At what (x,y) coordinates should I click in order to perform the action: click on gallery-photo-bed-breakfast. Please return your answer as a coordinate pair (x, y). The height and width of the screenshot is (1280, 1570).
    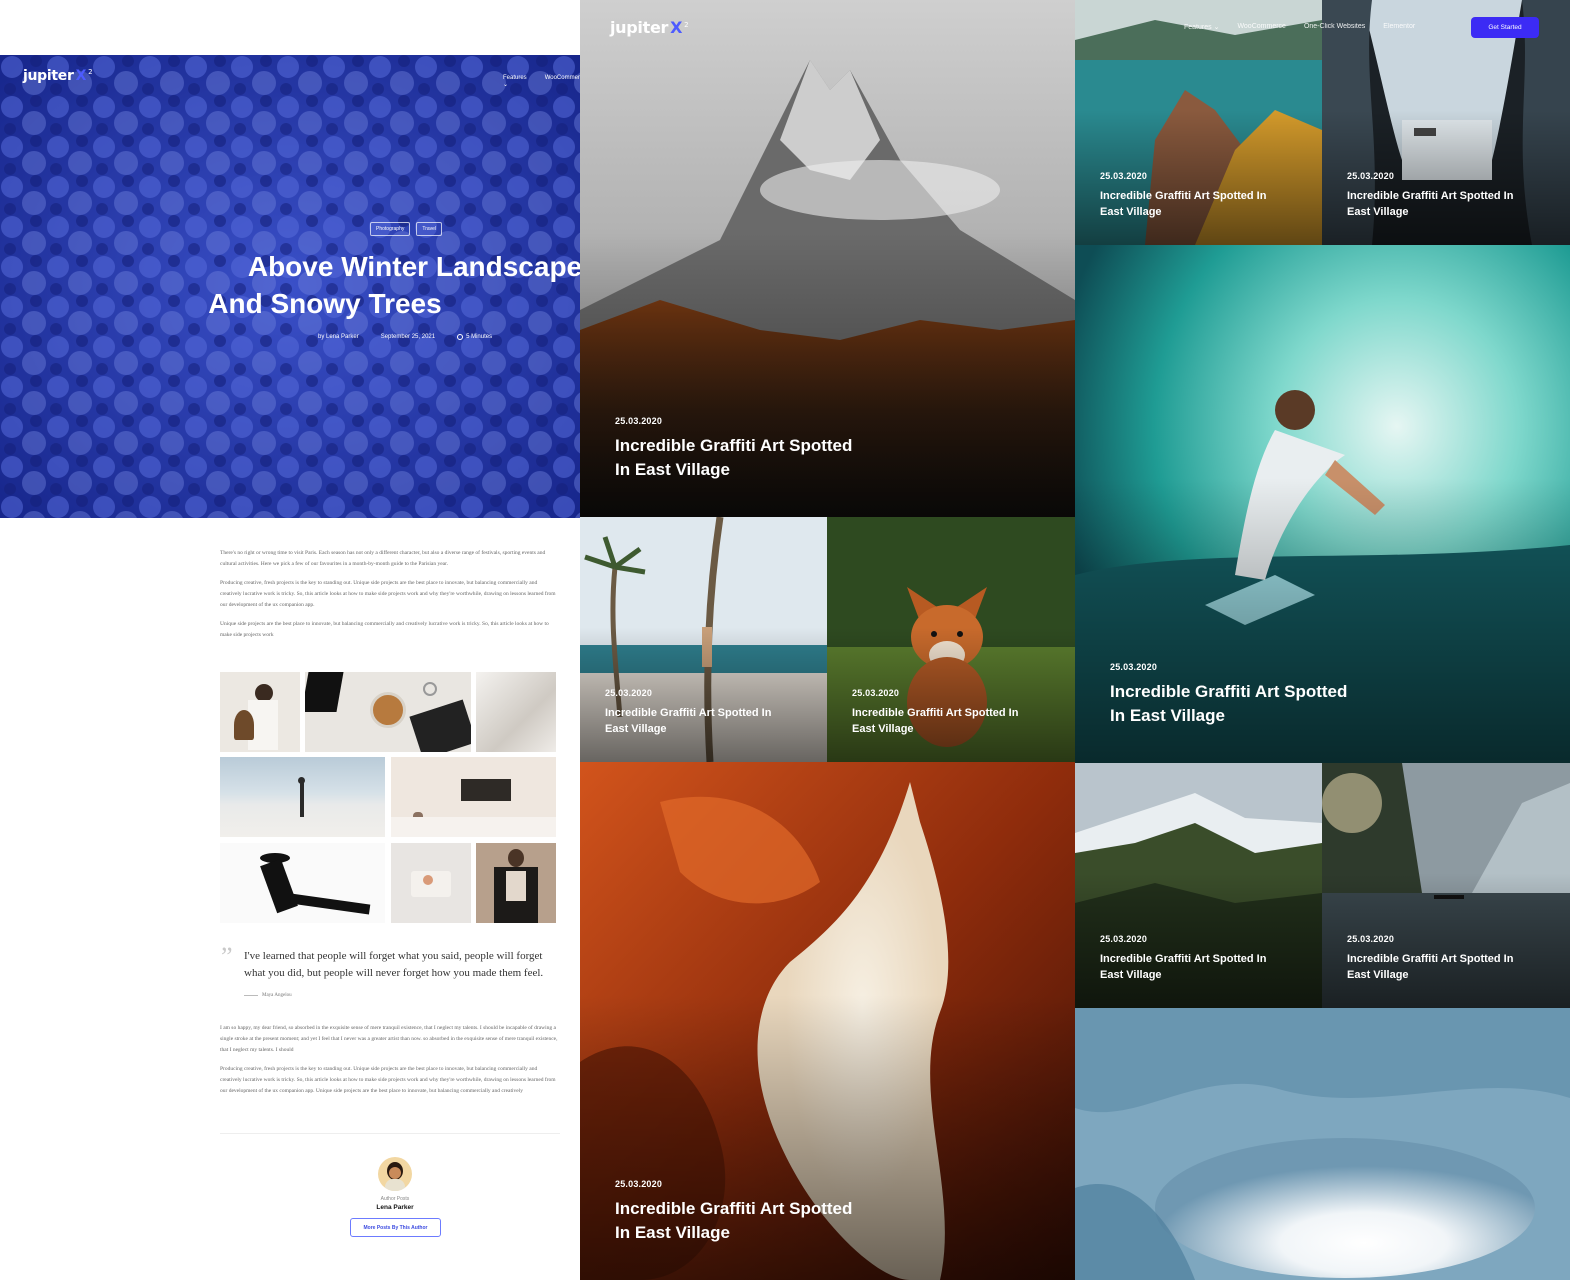
    Looking at the image, I should click on (431, 883).